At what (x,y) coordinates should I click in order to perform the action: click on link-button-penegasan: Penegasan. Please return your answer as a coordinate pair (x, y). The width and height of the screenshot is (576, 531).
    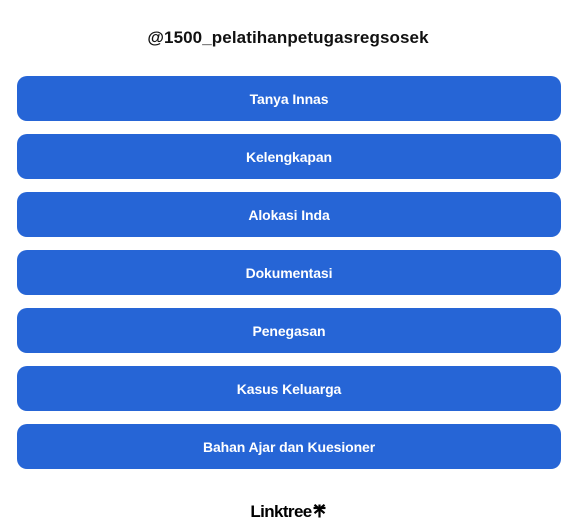
    Looking at the image, I should click on (289, 330).